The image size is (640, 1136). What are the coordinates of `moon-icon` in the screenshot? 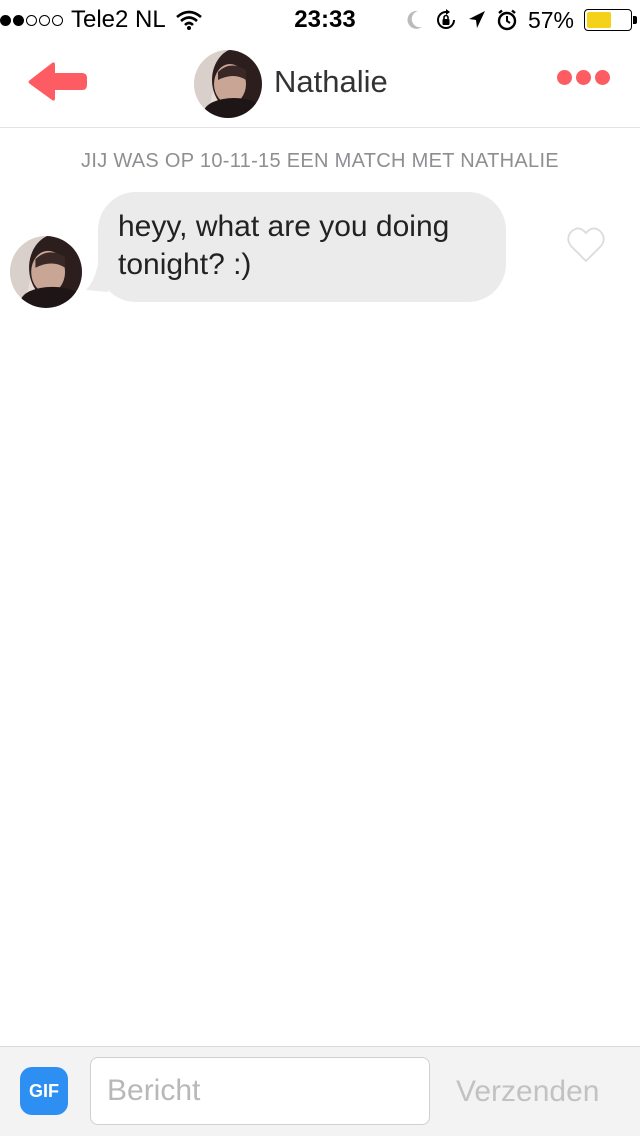 It's located at (414, 19).